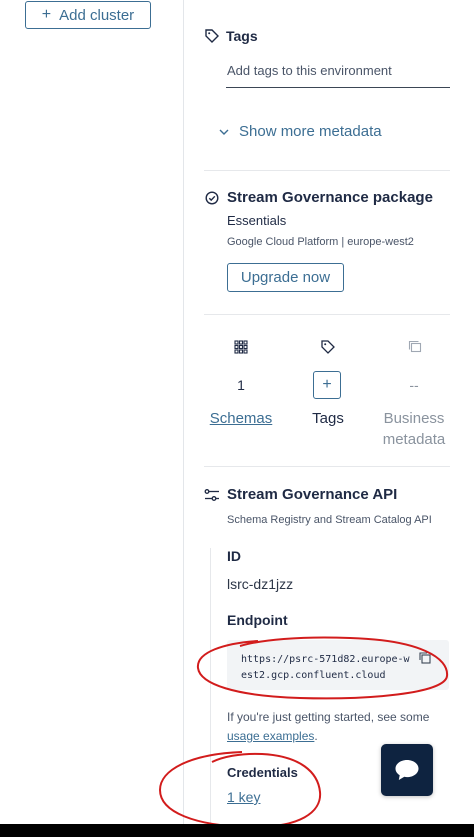 The image size is (474, 837). What do you see at coordinates (237, 830) in the screenshot?
I see `bottom-bar` at bounding box center [237, 830].